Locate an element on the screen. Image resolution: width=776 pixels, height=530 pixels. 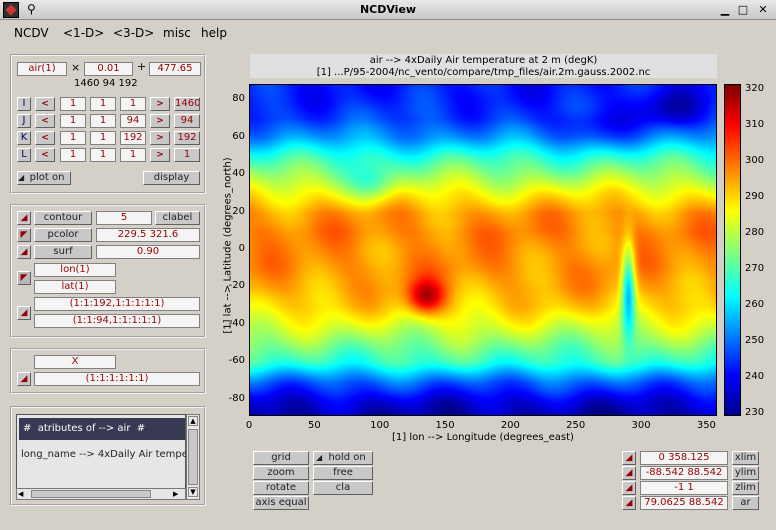
dim-1-next-button: > is located at coordinates (160, 121).